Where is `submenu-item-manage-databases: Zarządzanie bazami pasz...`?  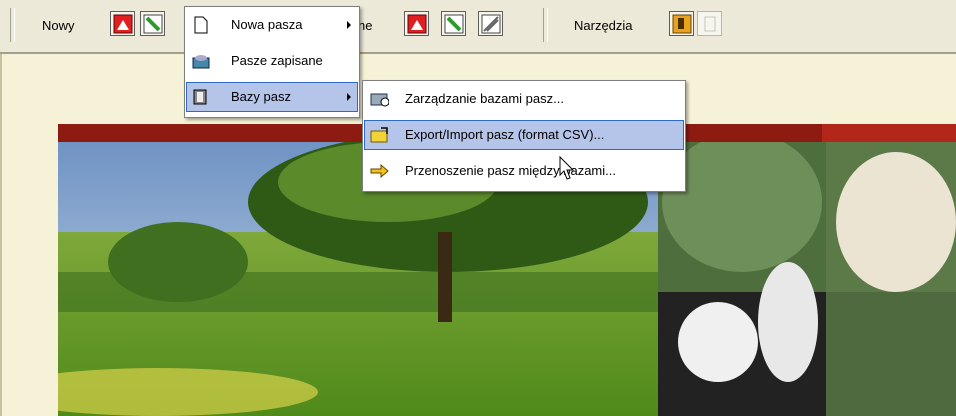 submenu-item-manage-databases: Zarządzanie bazami pasz... is located at coordinates (524, 99).